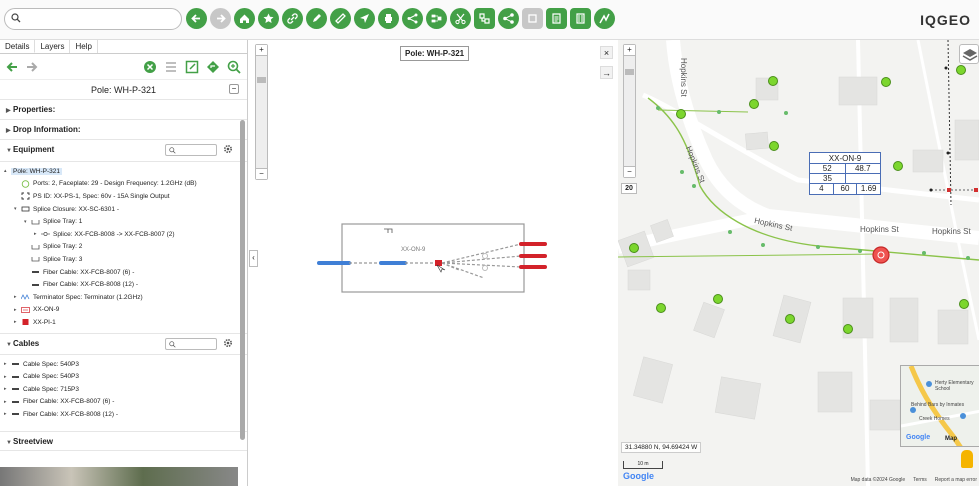 This screenshot has width=979, height=486. Describe the element at coordinates (213, 67) in the screenshot. I see `directions-icon` at that location.